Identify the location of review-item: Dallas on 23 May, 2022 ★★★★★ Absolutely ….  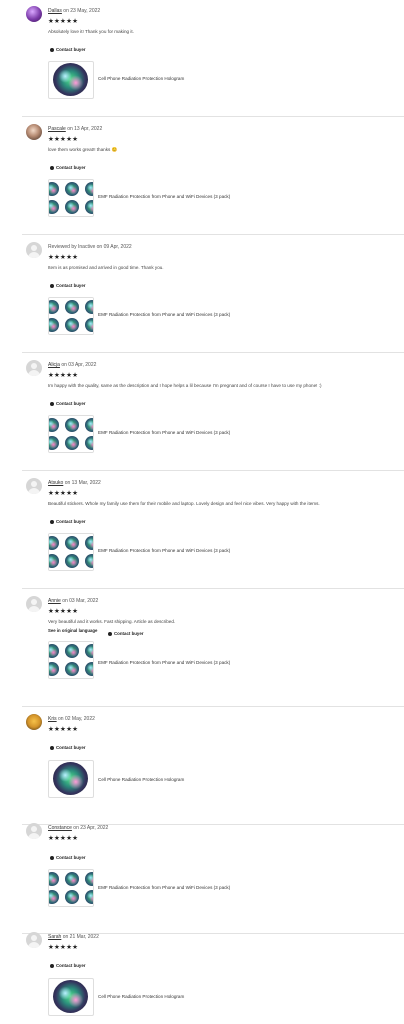
(213, 58).